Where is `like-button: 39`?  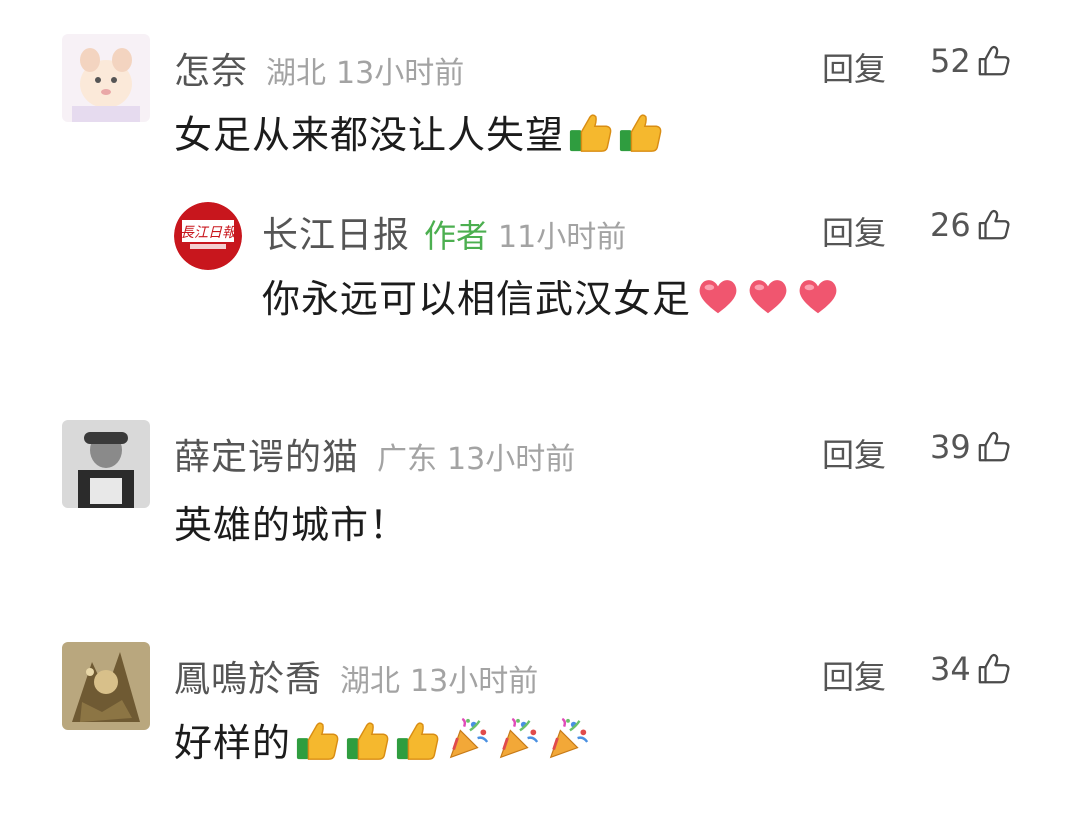
like-button: 39 is located at coordinates (970, 447).